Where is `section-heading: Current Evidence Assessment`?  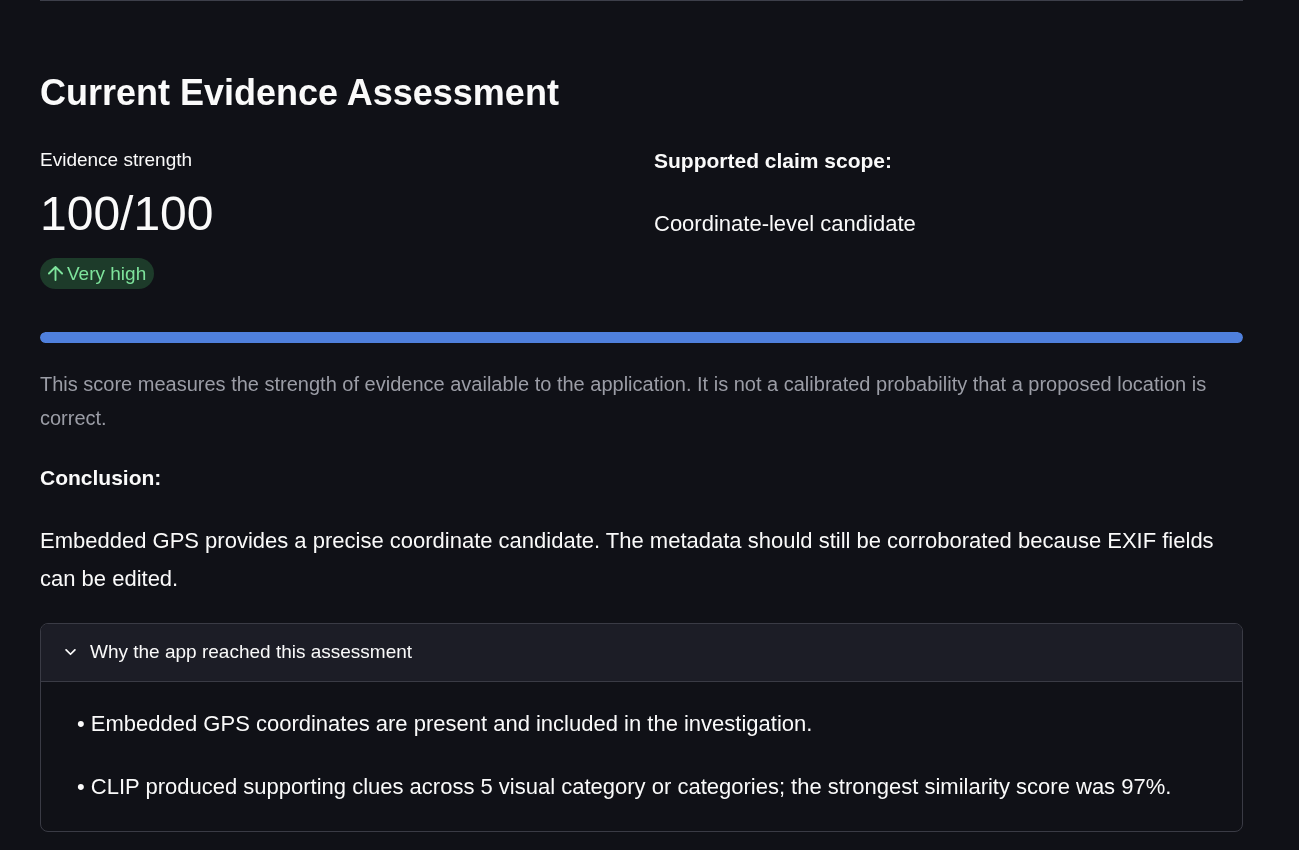
section-heading: Current Evidence Assessment is located at coordinates (300, 93).